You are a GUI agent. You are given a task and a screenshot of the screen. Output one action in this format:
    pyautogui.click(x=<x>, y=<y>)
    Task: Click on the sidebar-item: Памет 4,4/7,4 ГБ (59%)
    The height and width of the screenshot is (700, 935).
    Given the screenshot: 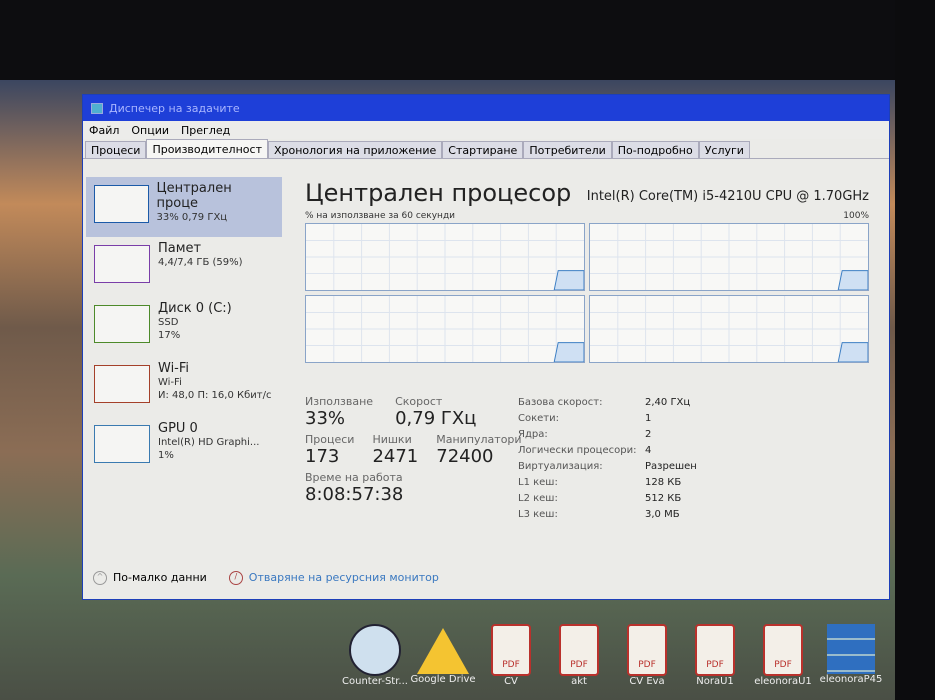 What is the action you would take?
    pyautogui.click(x=184, y=267)
    